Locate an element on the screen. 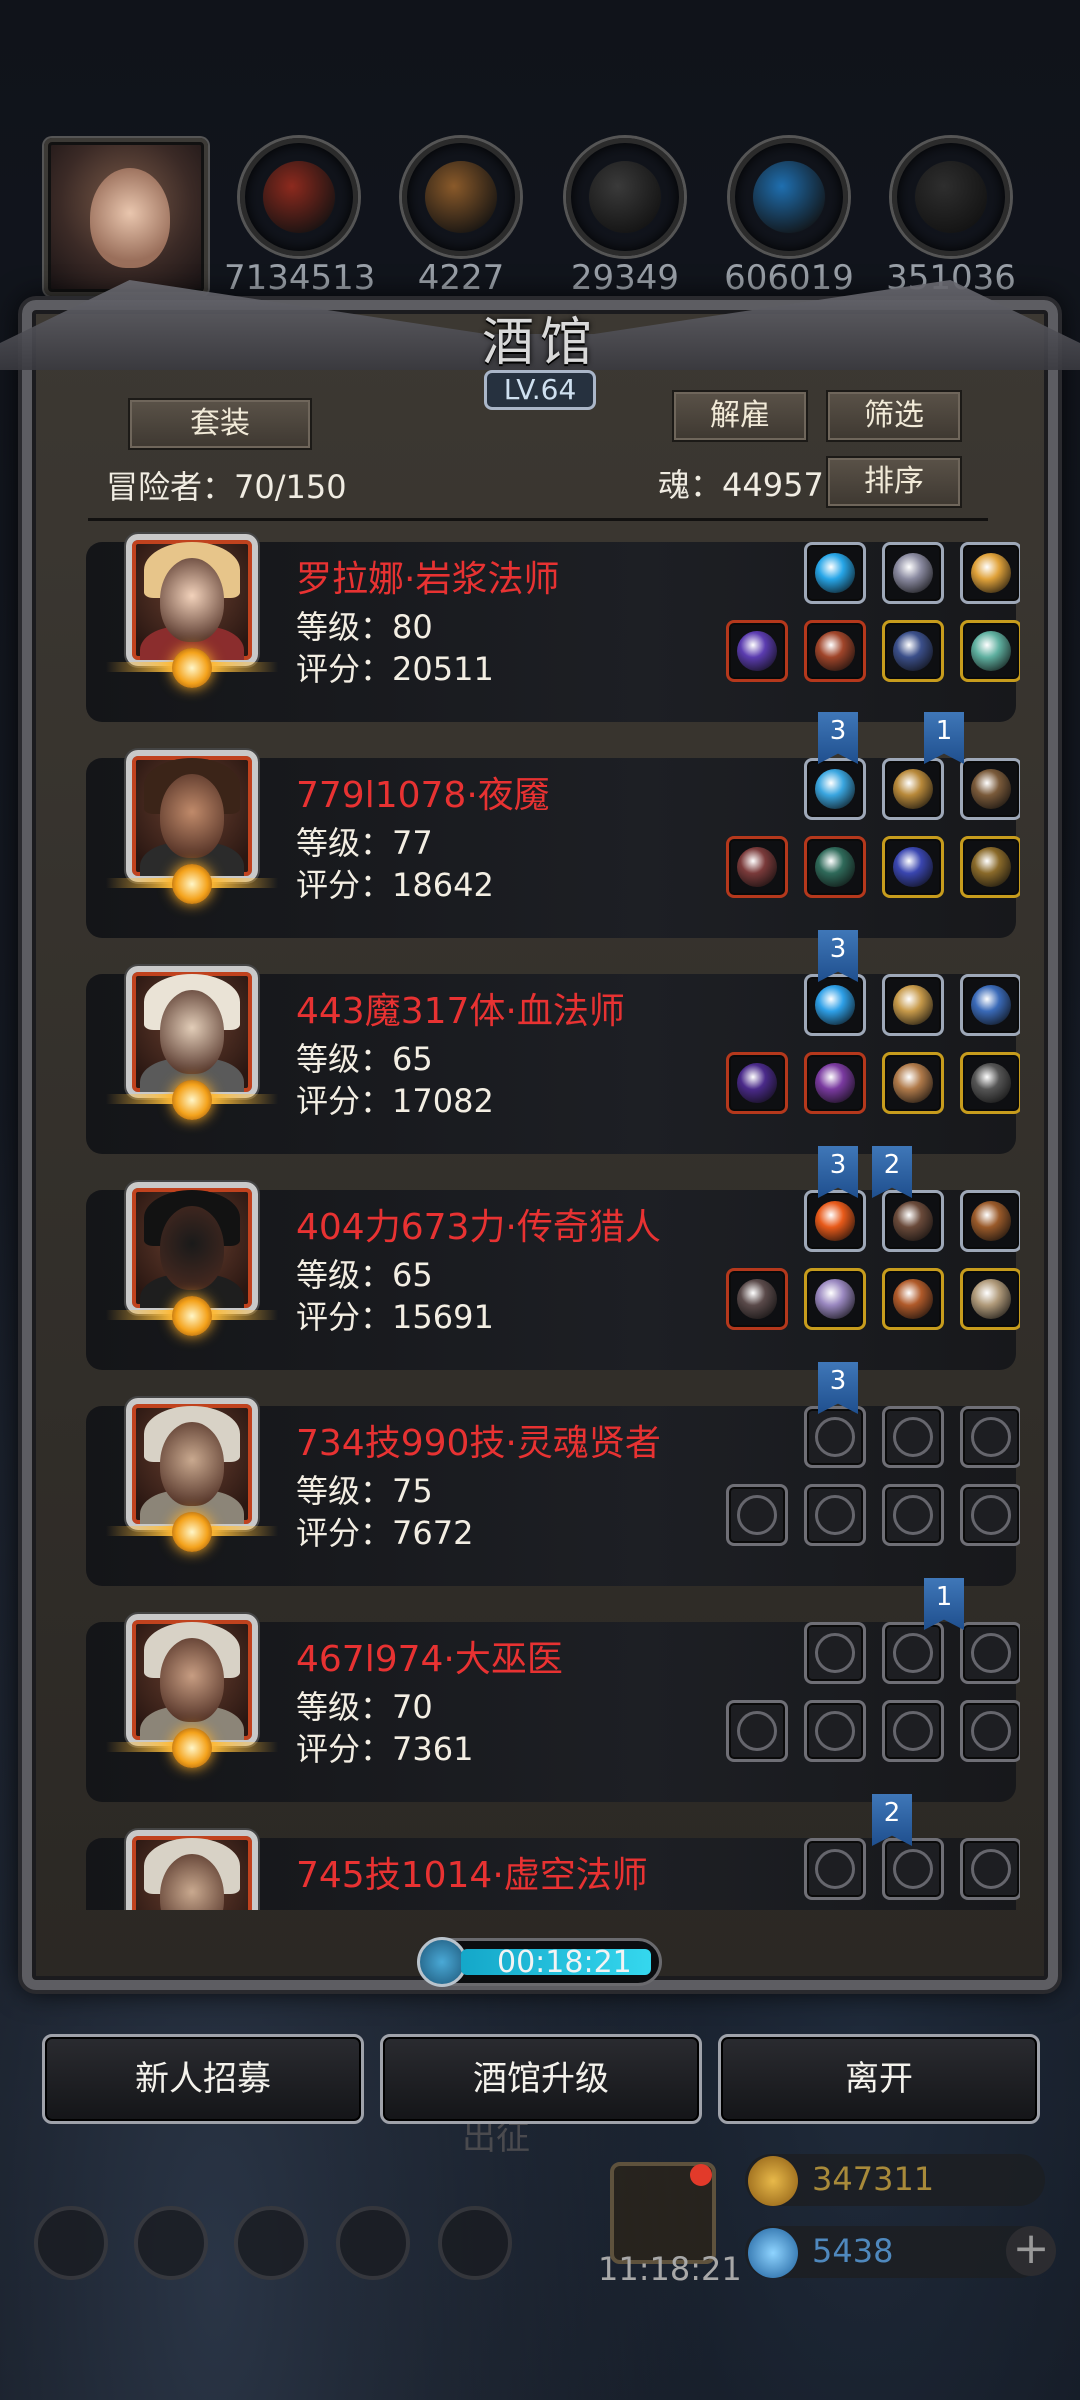 This screenshot has width=1080, height=2400. stone-icon is located at coordinates (625, 197).